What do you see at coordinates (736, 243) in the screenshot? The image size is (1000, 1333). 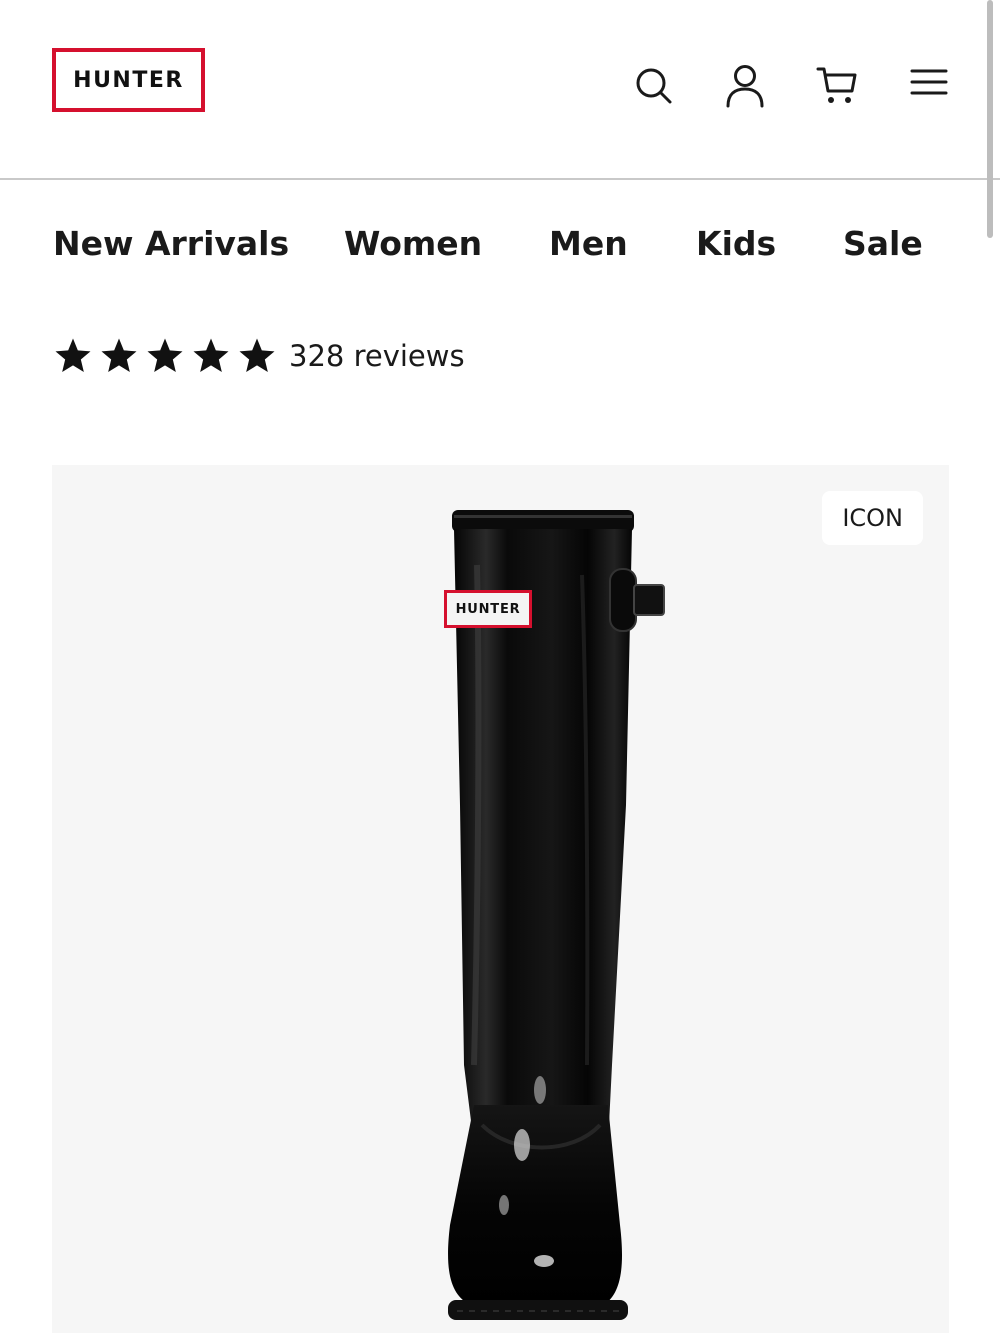 I see `nav-kids: Kids` at bounding box center [736, 243].